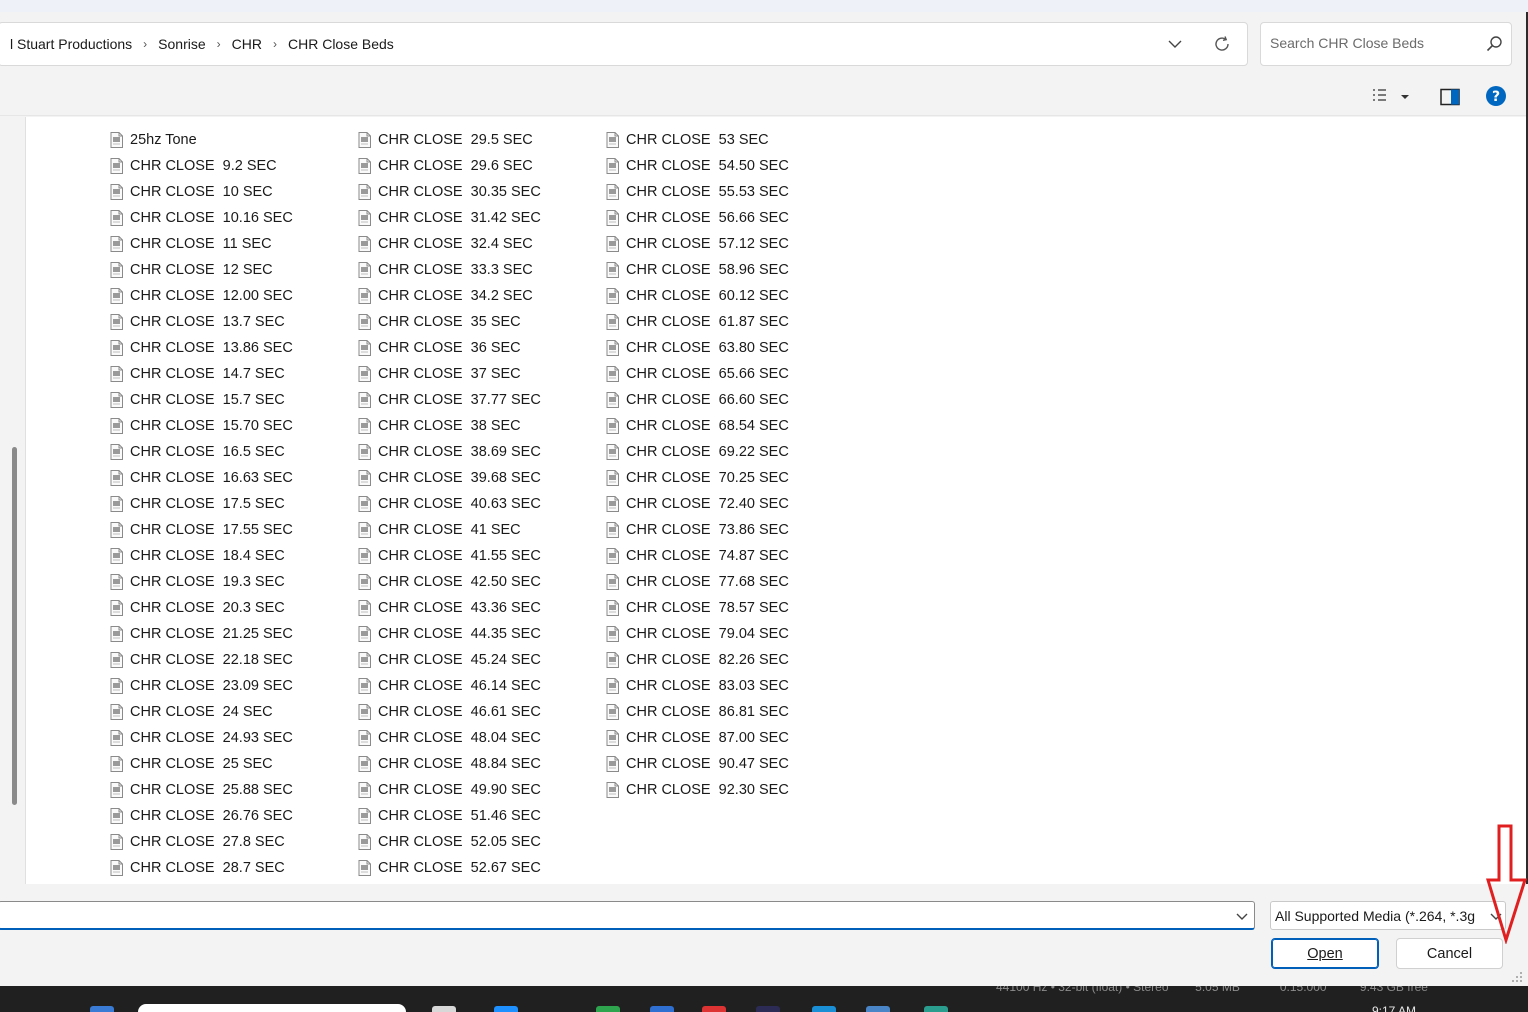 This screenshot has width=1528, height=1012. What do you see at coordinates (1325, 953) in the screenshot?
I see `open-button: Open` at bounding box center [1325, 953].